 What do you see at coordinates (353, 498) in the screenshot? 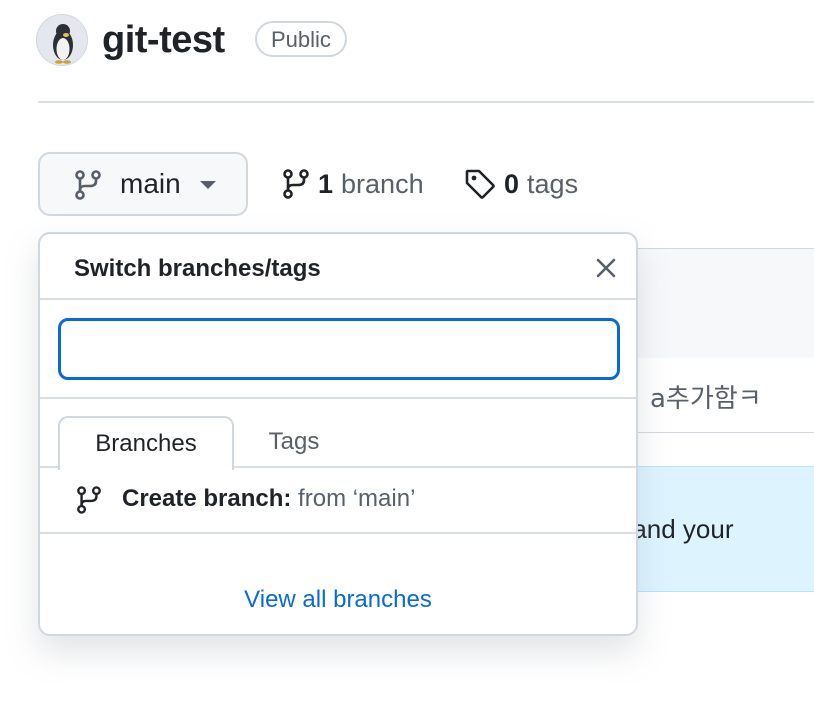
I see `create-branch-from: from ‘main’` at bounding box center [353, 498].